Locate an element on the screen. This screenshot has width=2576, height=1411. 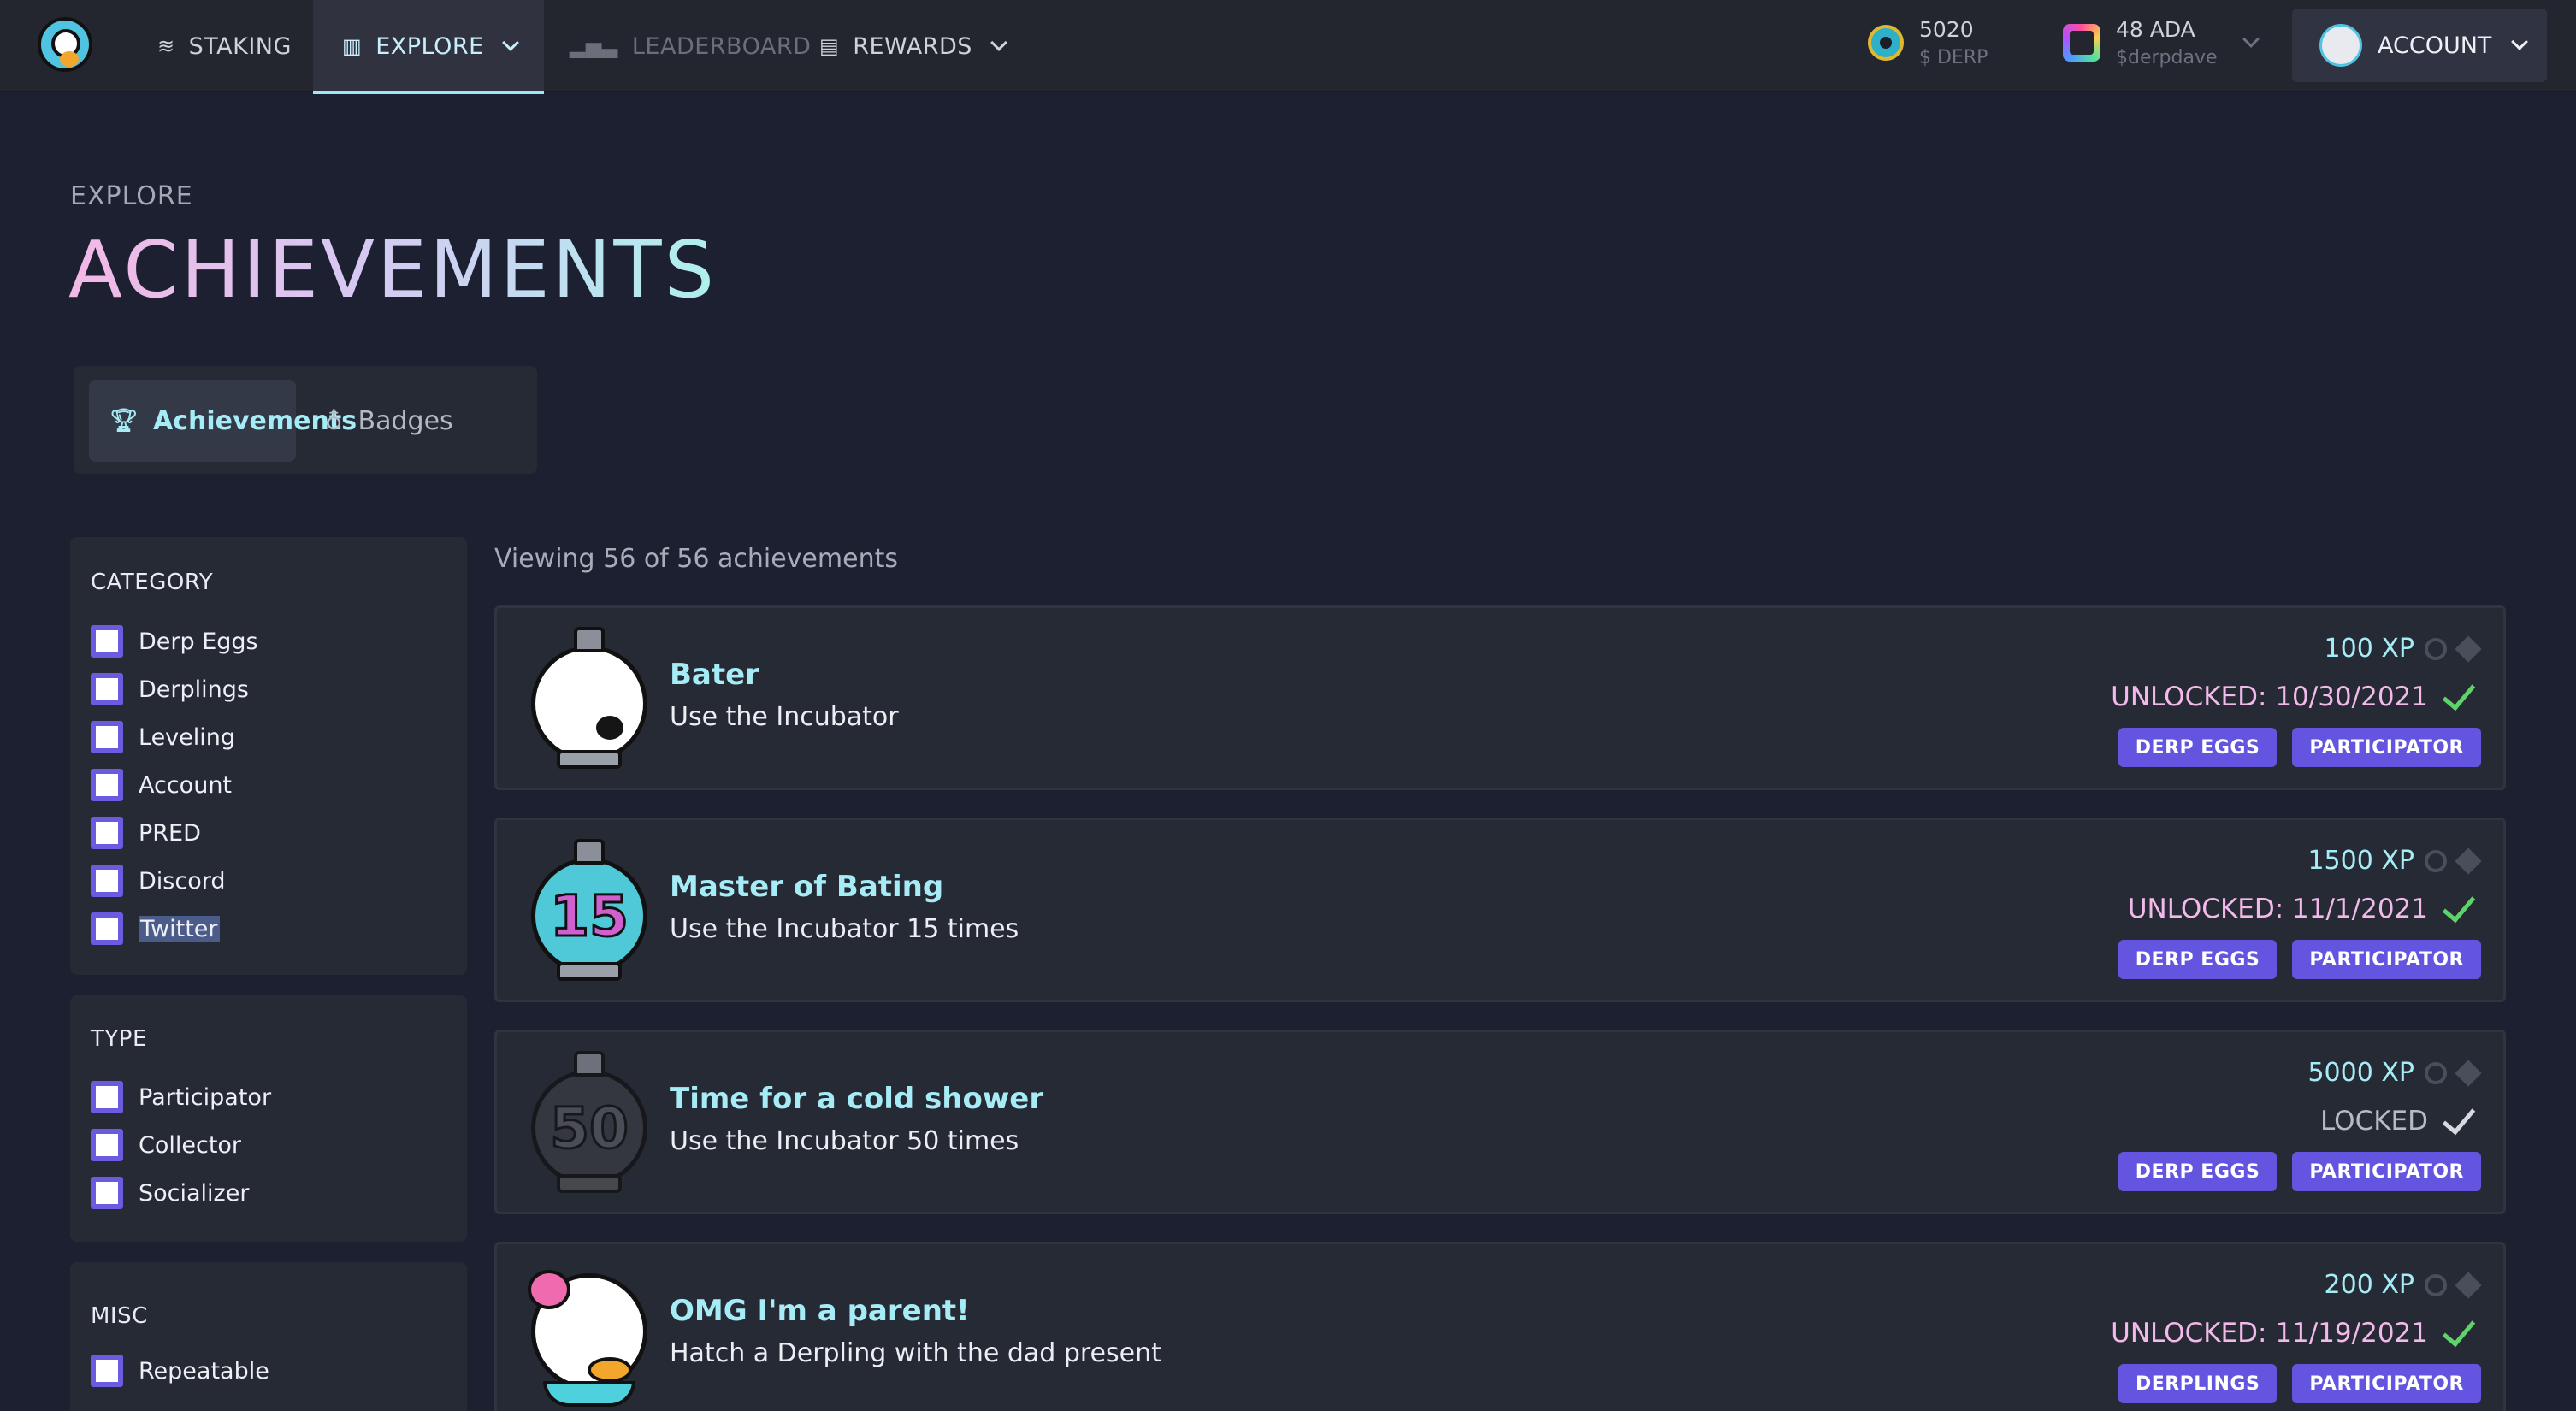
gift-icon: ▤ is located at coordinates (829, 46).